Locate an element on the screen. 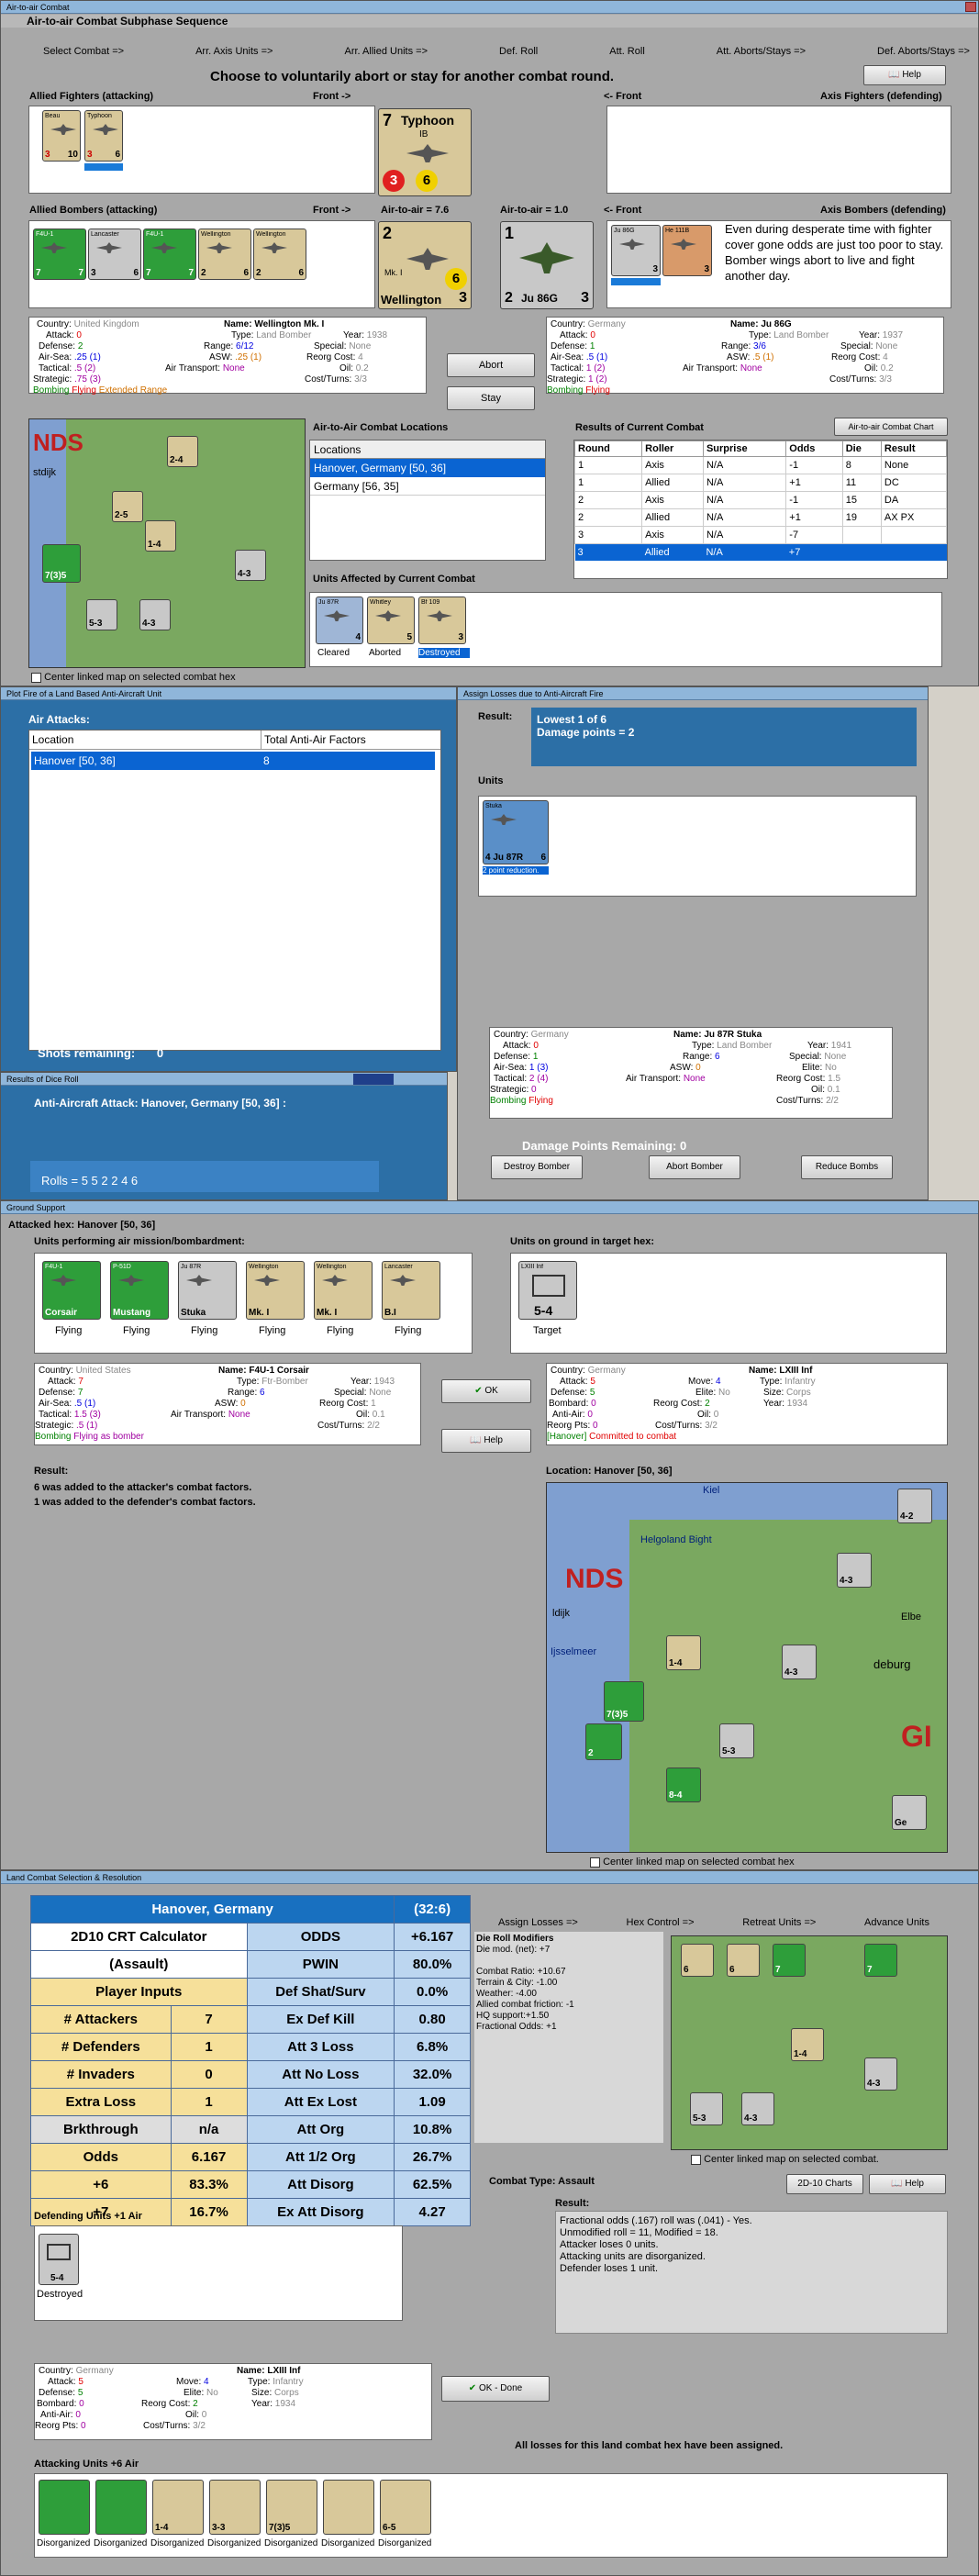 The width and height of the screenshot is (979, 2576). window-titlebar: Land Combat Selection & Resolution is located at coordinates (489, 1877).